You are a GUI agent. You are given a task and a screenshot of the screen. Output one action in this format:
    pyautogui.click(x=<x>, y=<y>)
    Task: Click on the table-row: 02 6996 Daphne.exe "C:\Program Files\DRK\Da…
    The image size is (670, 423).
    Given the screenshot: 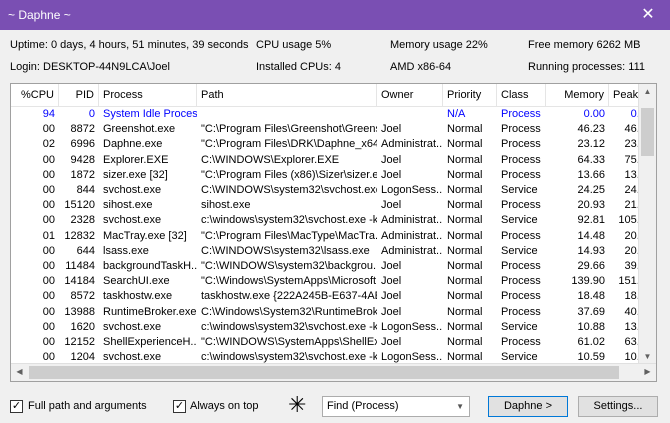 What is the action you would take?
    pyautogui.click(x=333, y=144)
    